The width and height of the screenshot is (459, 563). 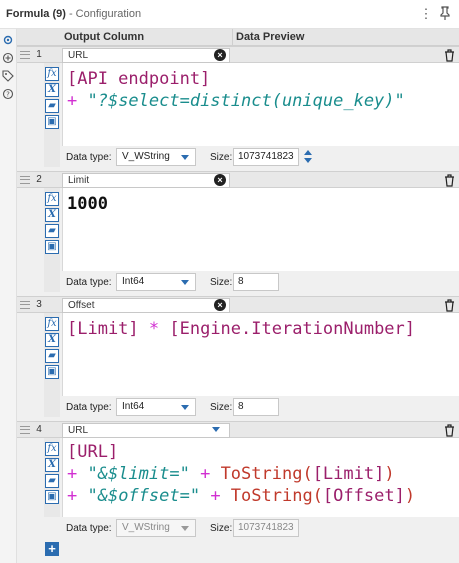 I want to click on row-number: 1, so click(x=39, y=54).